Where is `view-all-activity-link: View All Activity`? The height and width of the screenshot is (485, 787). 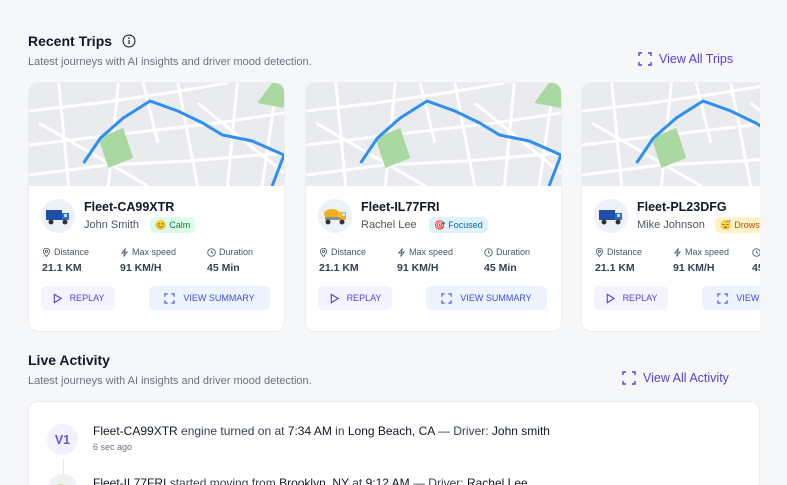
view-all-activity-link: View All Activity is located at coordinates (675, 378).